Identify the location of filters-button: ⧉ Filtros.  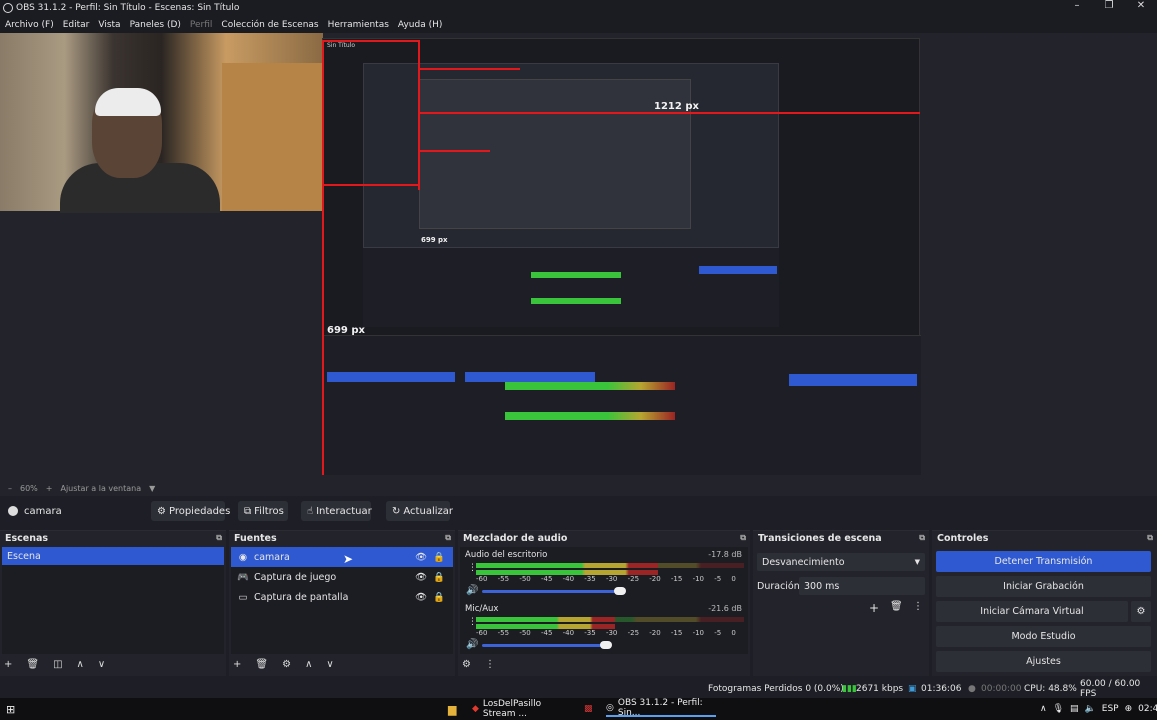
(263, 511).